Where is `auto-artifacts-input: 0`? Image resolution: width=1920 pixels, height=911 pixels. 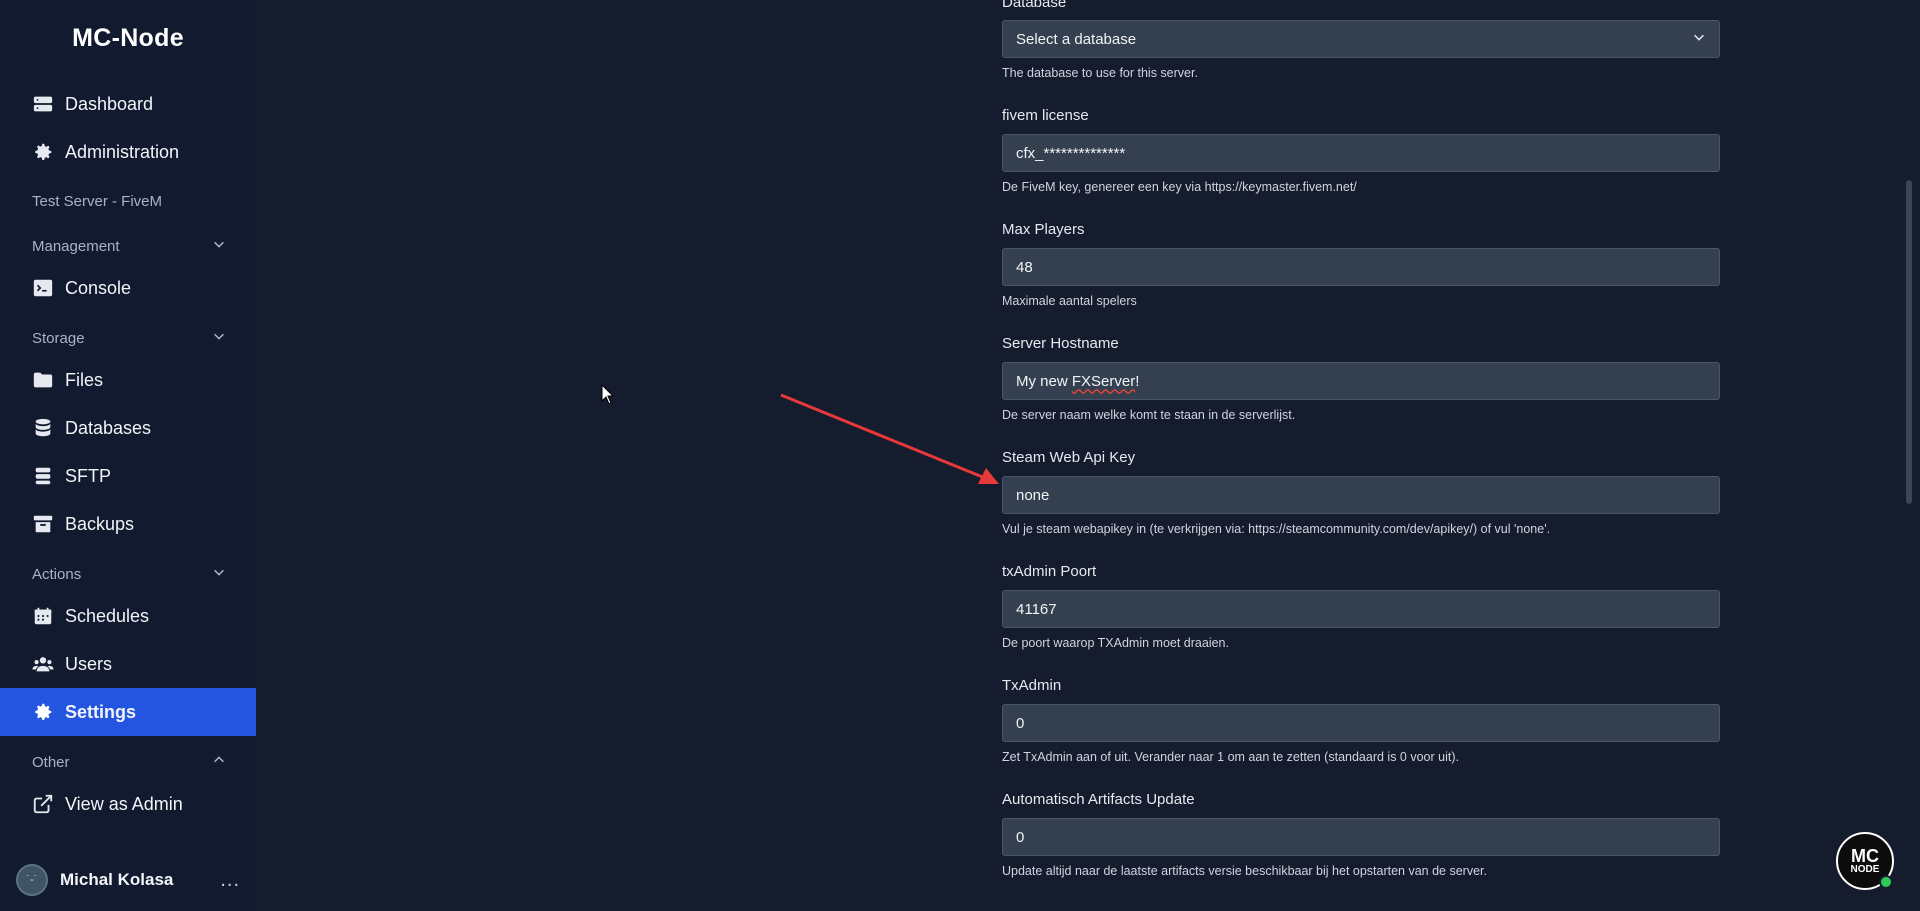
auto-artifacts-input: 0 is located at coordinates (1361, 837).